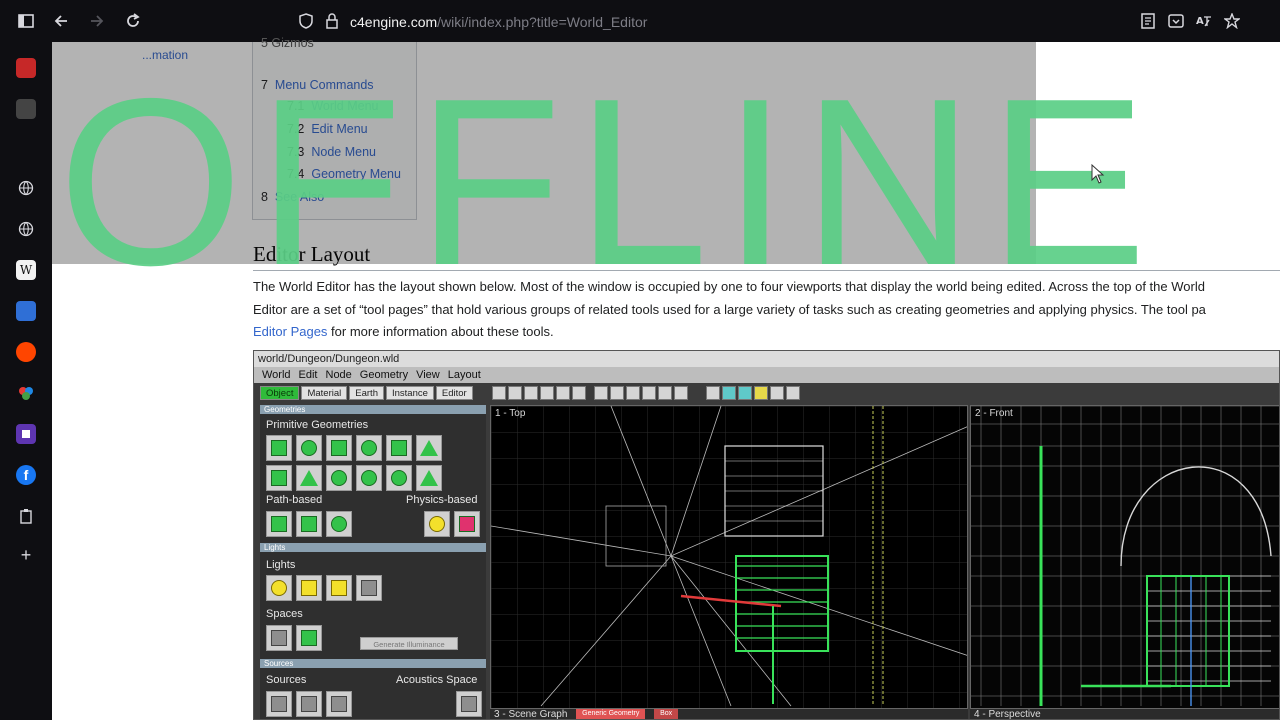 Image resolution: width=1280 pixels, height=720 pixels. Describe the element at coordinates (369, 448) in the screenshot. I see `torus-tool` at that location.